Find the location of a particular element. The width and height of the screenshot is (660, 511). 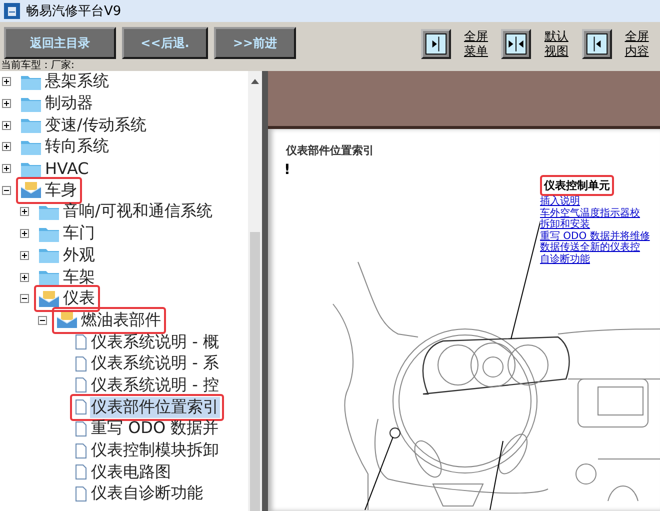

tree-item: 变速/传动系统 is located at coordinates (96, 125).